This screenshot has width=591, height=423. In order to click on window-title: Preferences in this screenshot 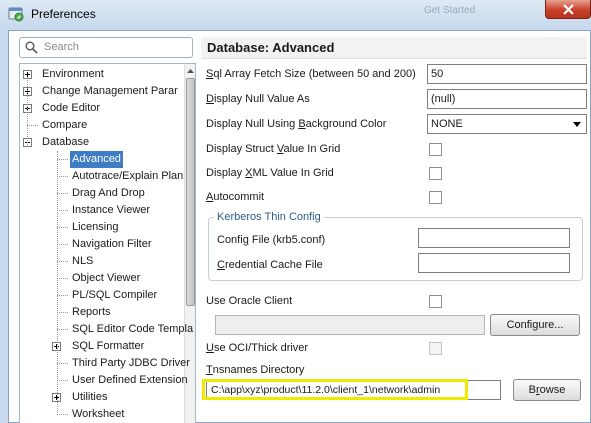, I will do `click(63, 14)`.